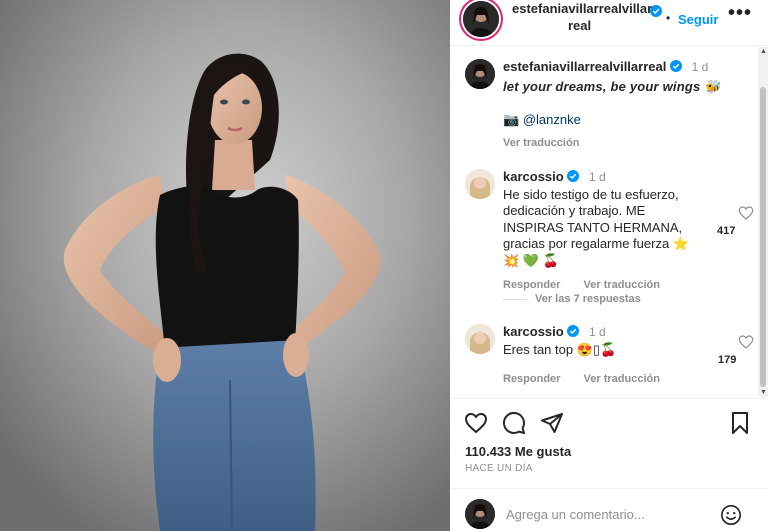  Describe the element at coordinates (480, 74) in the screenshot. I see `caption-avatar` at that location.